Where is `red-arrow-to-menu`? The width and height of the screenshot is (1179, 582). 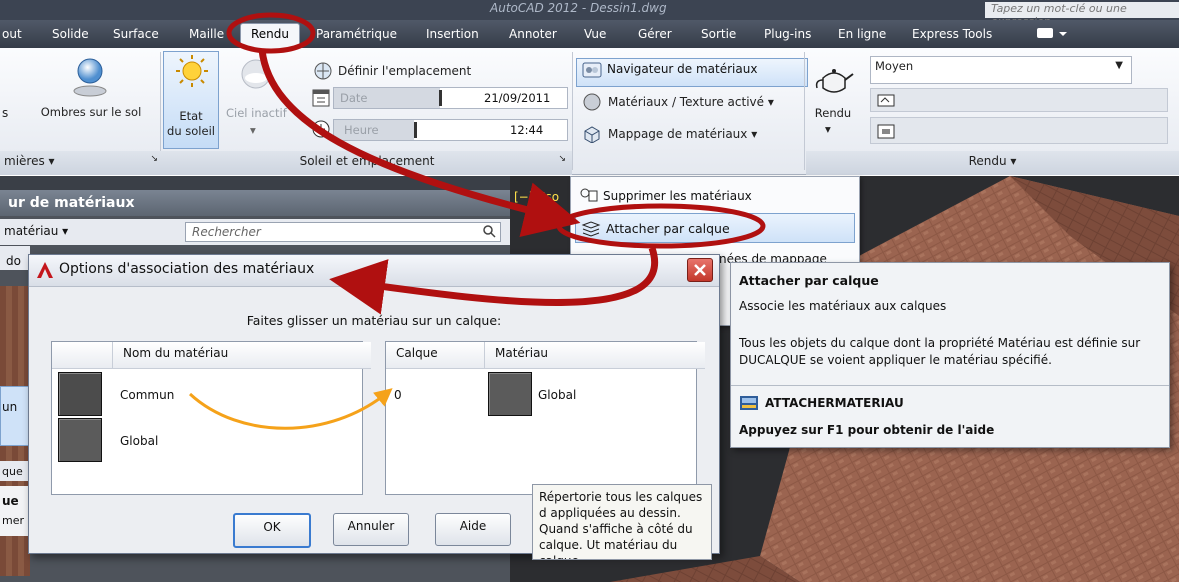
red-arrow-to-menu is located at coordinates (419, 143).